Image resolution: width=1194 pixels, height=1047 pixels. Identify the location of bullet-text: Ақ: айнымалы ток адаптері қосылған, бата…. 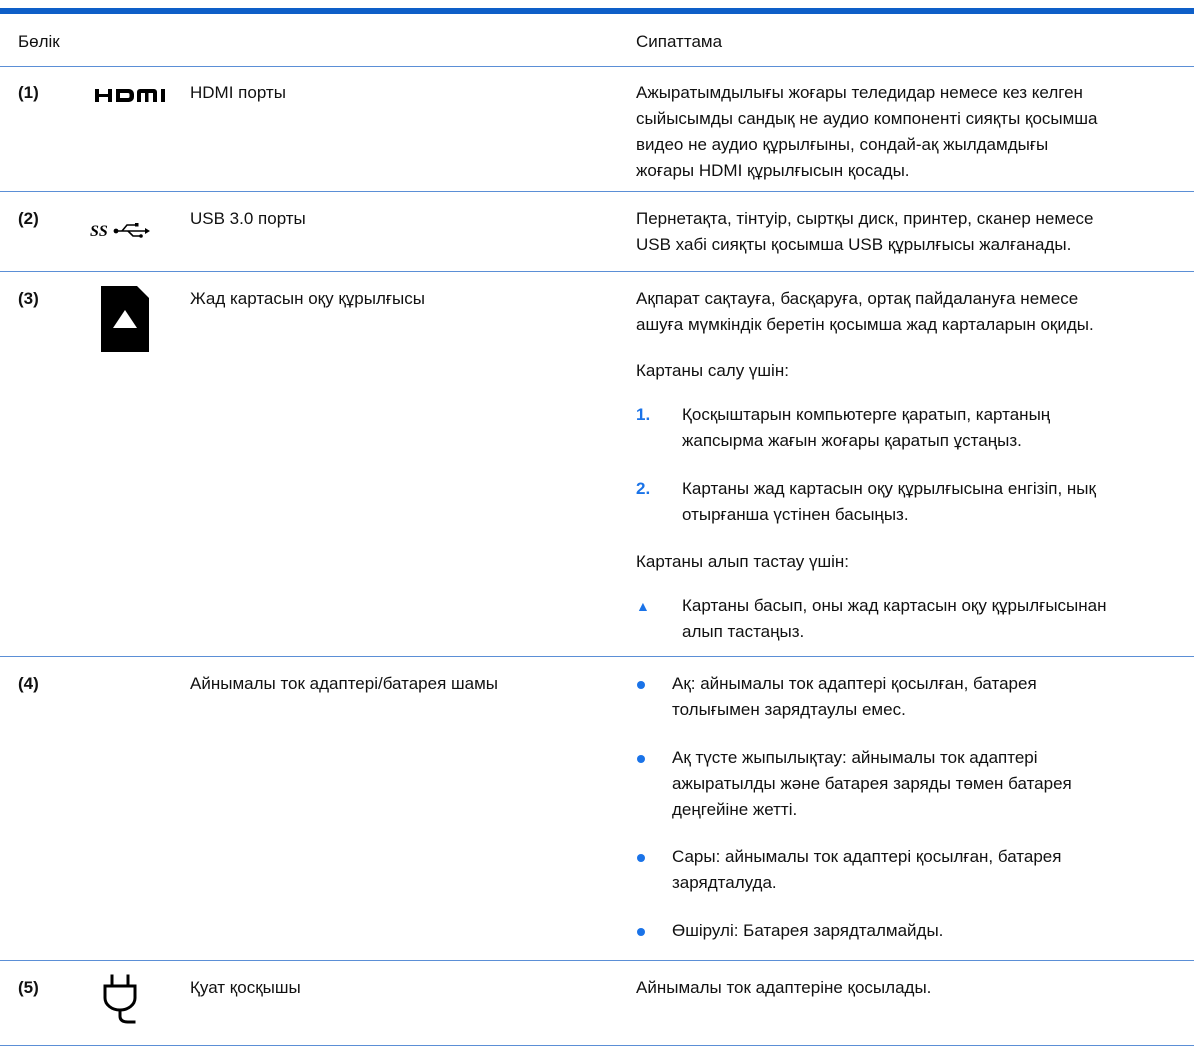
(854, 696).